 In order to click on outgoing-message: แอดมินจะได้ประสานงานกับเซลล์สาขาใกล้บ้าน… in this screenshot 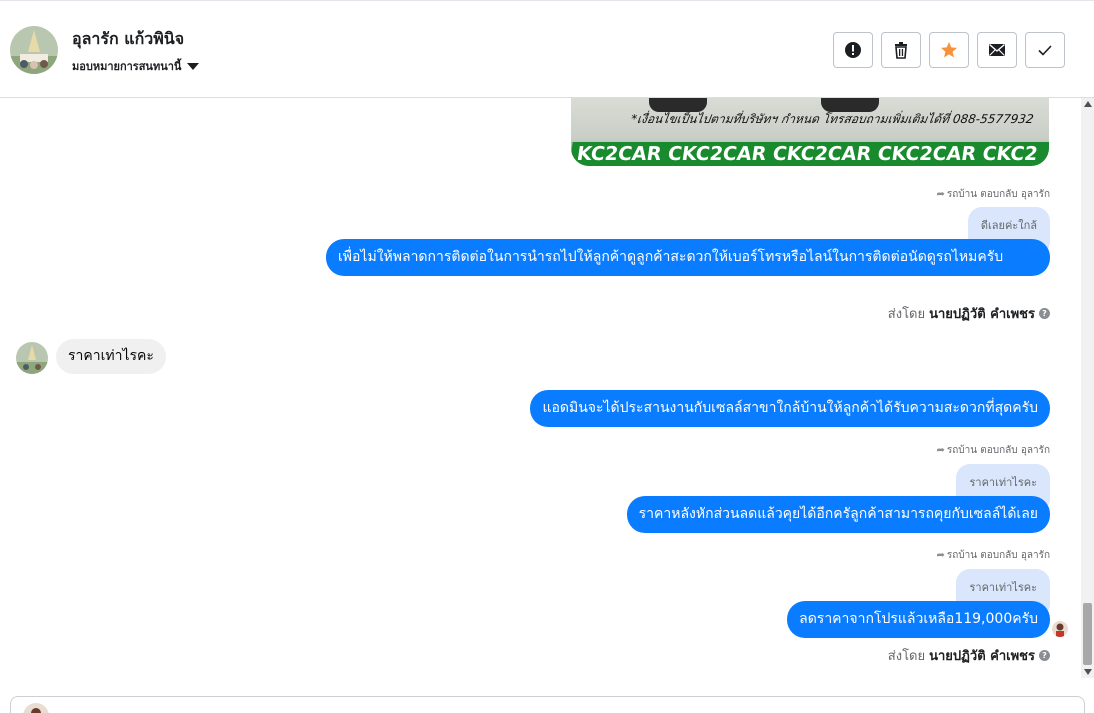, I will do `click(790, 408)`.